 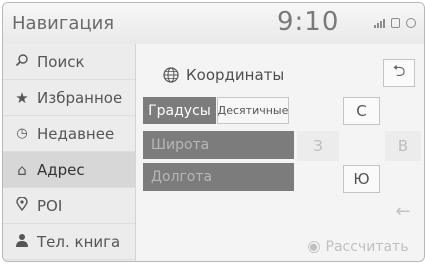 I want to click on sidebar-item-address: ⌂ Адрес, so click(x=69, y=170).